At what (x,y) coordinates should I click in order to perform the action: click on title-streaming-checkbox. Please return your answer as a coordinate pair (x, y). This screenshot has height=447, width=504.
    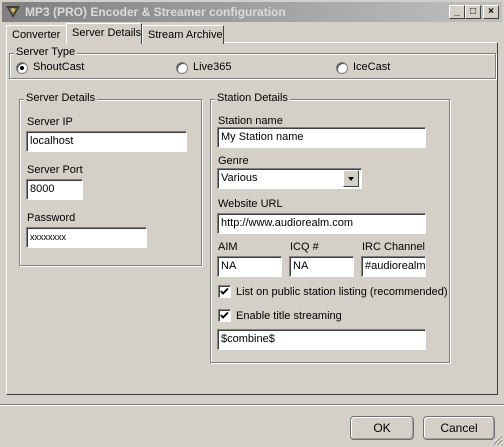
    Looking at the image, I should click on (224, 315).